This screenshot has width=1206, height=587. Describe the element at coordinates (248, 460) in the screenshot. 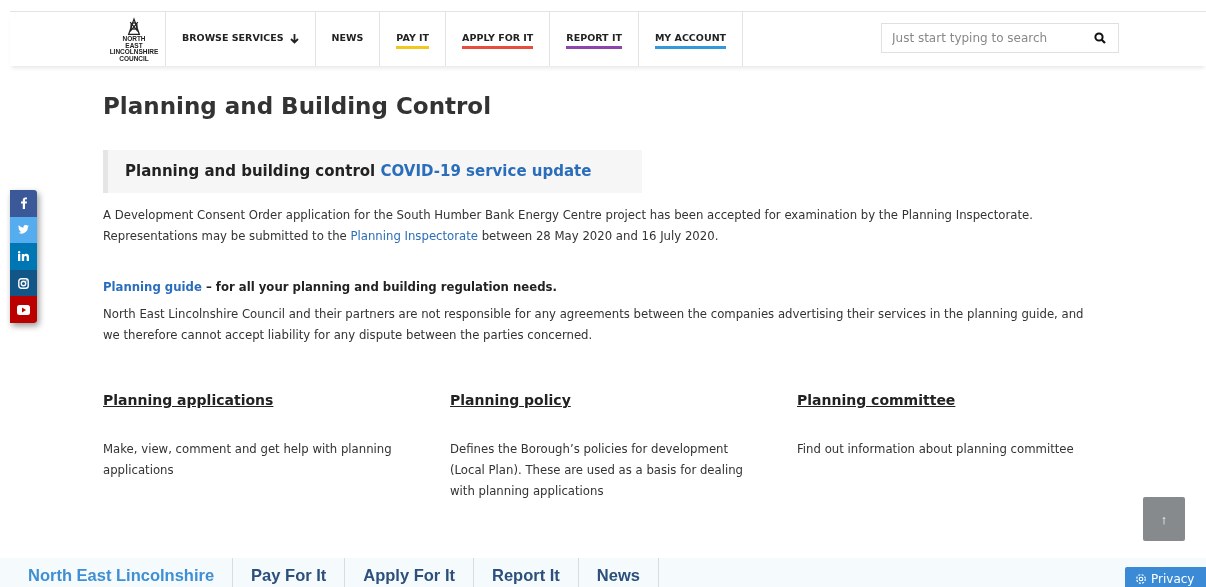

I see `section-description: Make, view, comment and get help with planning applications` at that location.